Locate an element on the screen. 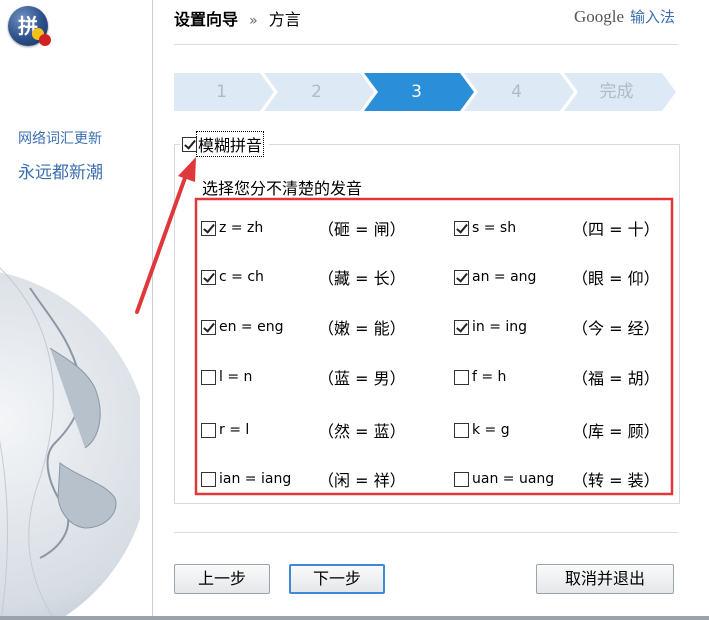 This screenshot has height=620, width=709. window-bottom-edge is located at coordinates (354, 618).